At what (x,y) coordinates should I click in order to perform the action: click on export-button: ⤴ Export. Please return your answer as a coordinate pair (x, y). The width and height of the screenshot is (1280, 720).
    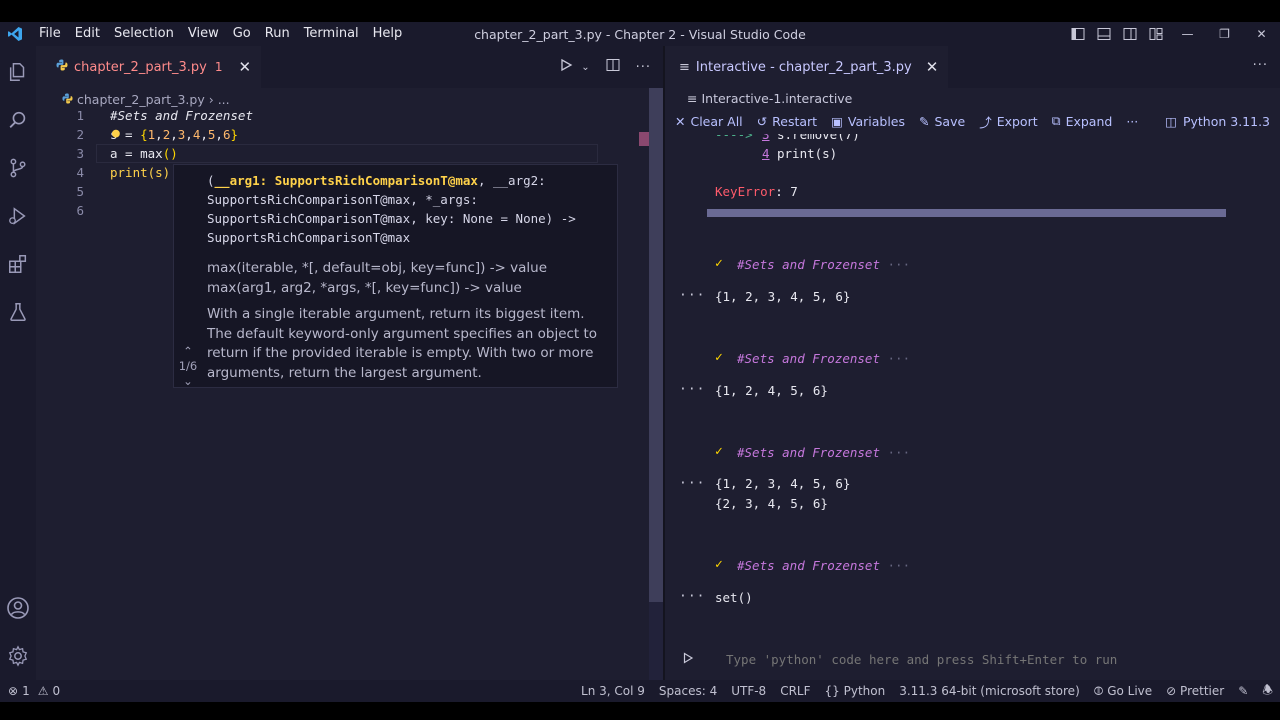
    Looking at the image, I should click on (1008, 121).